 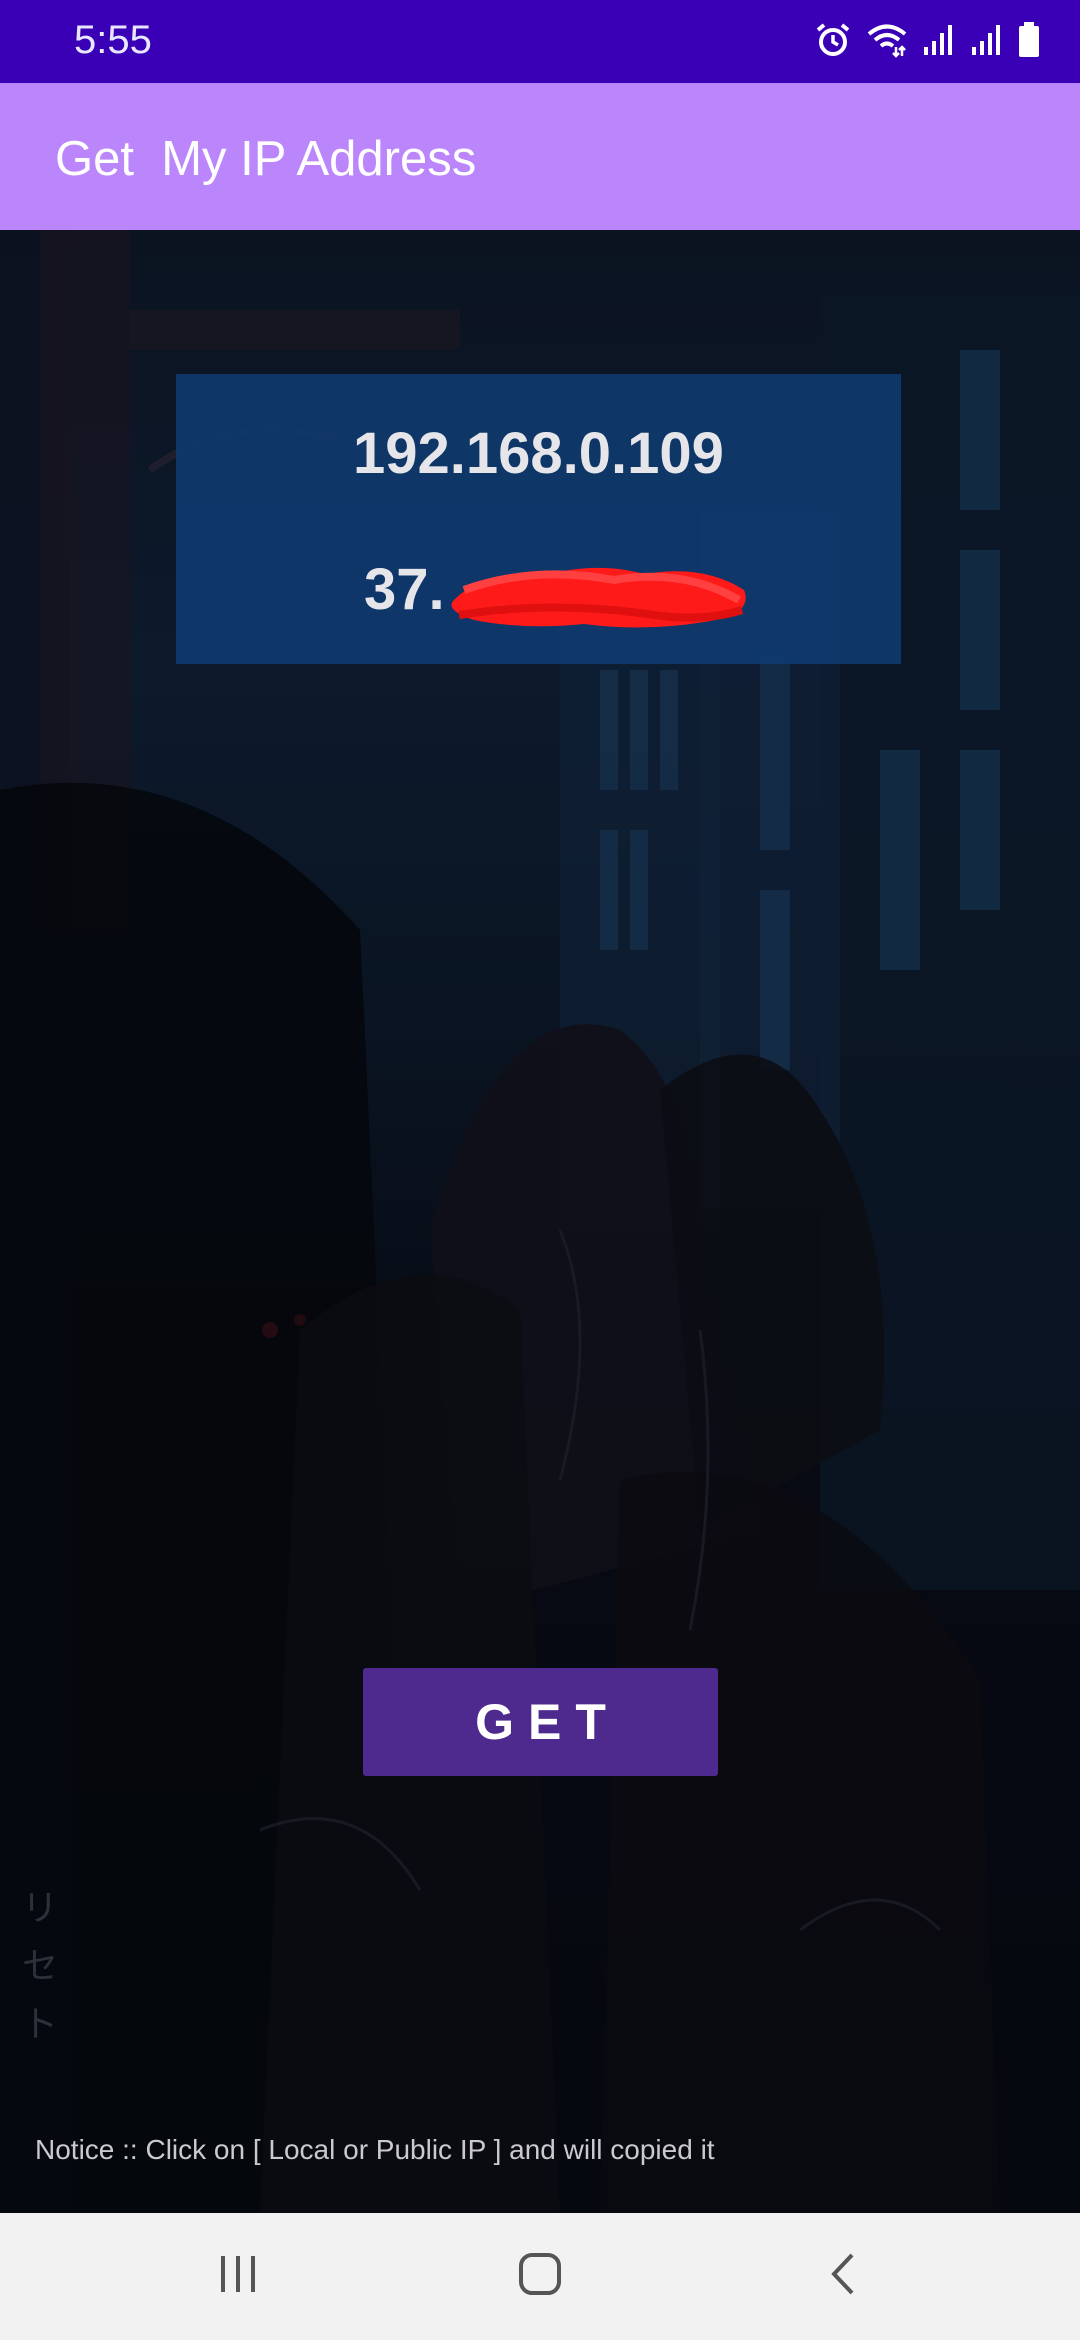 I want to click on battery-icon, so click(x=1029, y=42).